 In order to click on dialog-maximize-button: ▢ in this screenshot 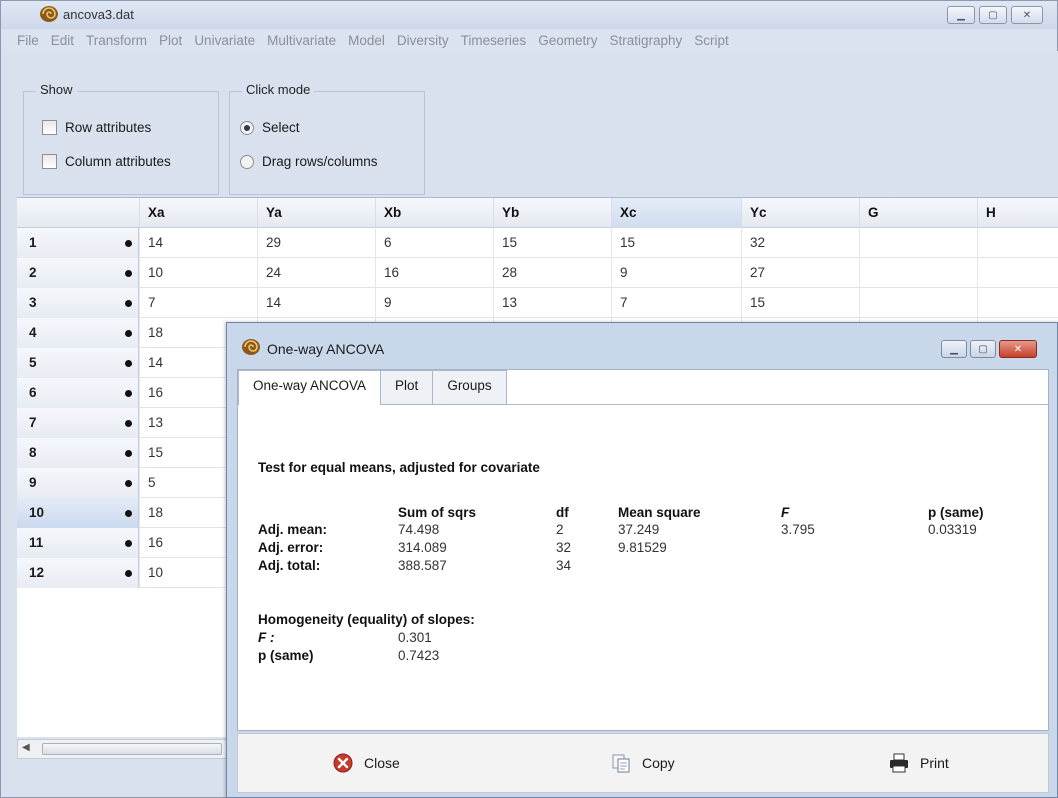, I will do `click(983, 349)`.